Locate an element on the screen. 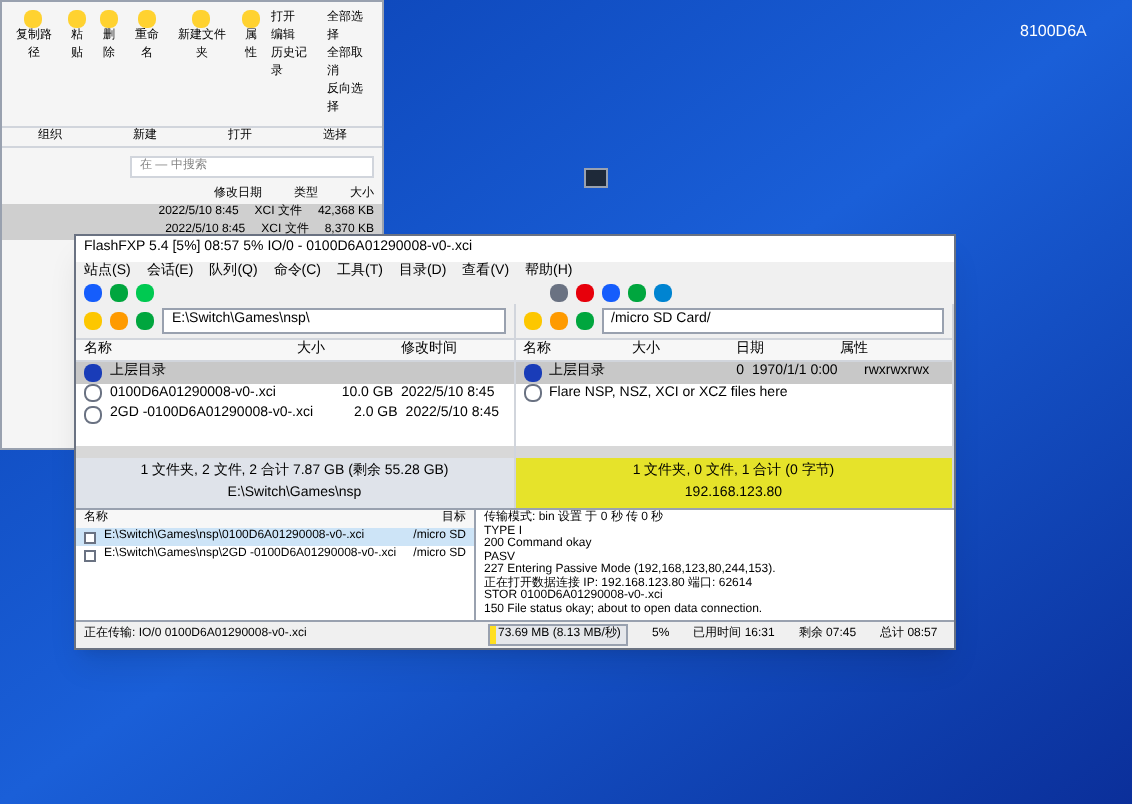 The height and width of the screenshot is (804, 1132). desktop-label: 8100D6A is located at coordinates (1053, 32).